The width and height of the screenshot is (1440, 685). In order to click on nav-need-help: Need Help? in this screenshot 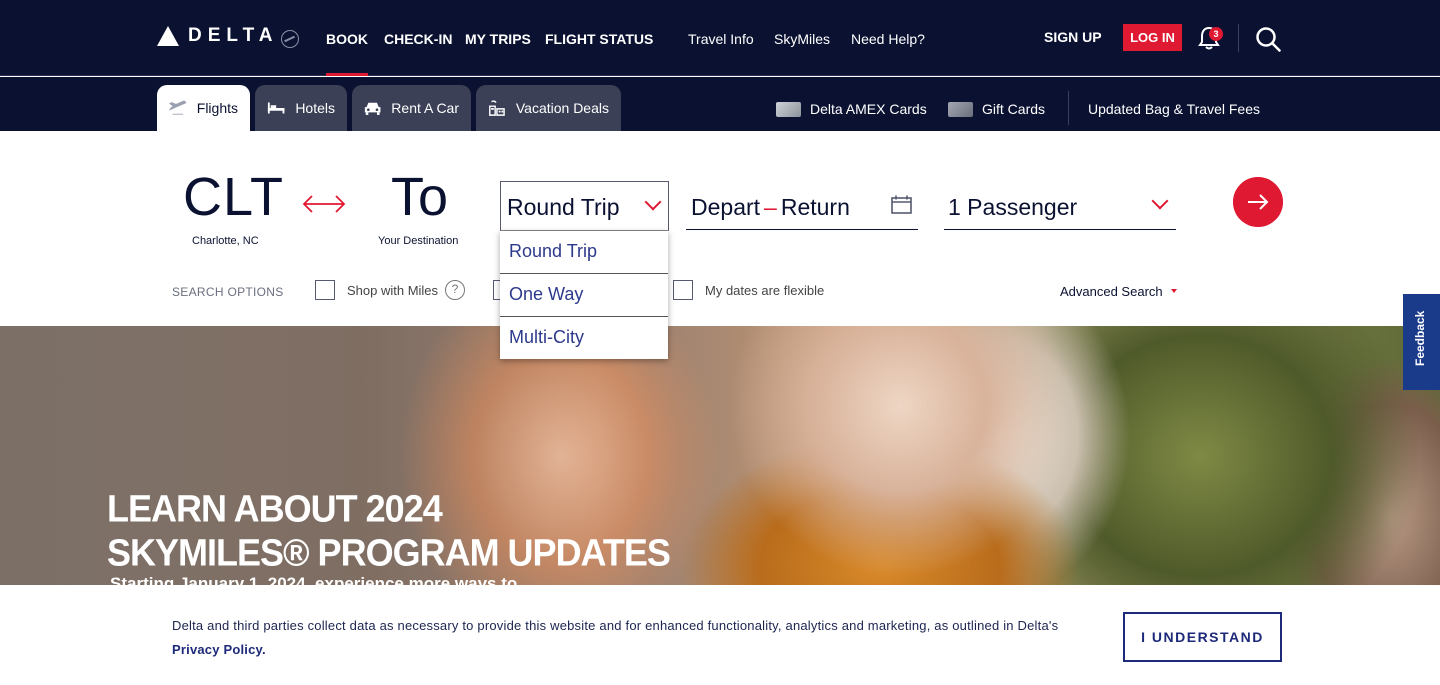, I will do `click(888, 39)`.